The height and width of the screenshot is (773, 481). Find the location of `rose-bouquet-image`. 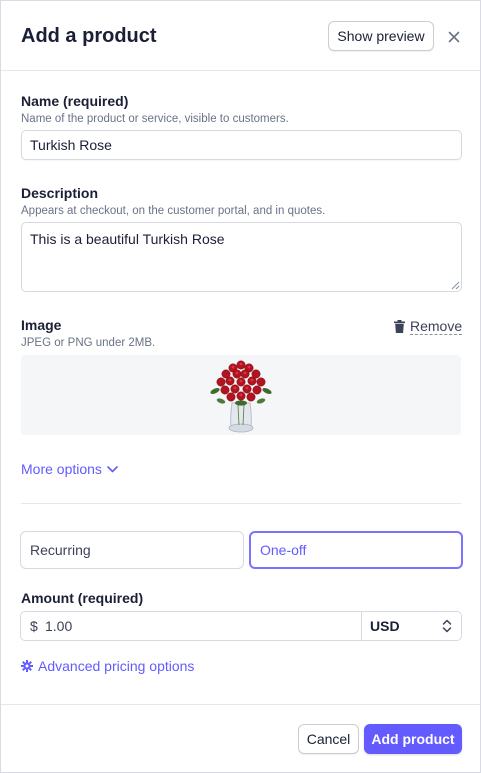

rose-bouquet-image is located at coordinates (241, 396).